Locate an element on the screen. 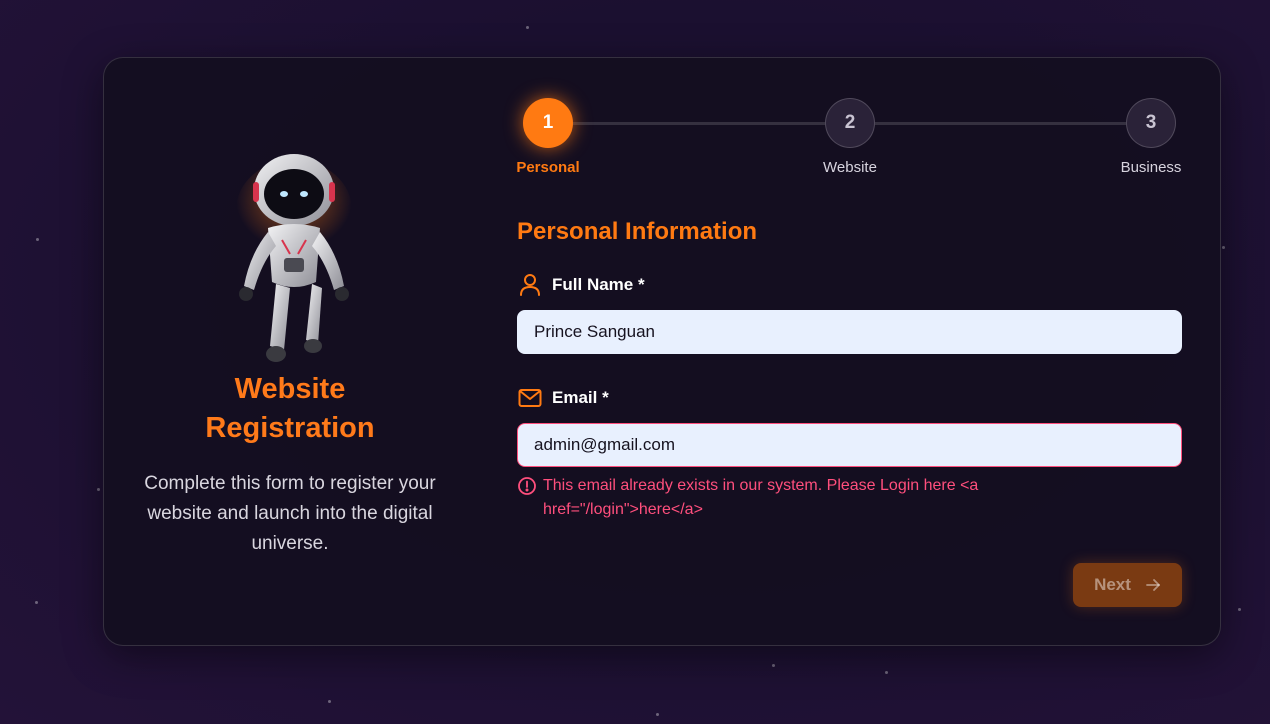 The image size is (1270, 724). full-name-input is located at coordinates (849, 332).